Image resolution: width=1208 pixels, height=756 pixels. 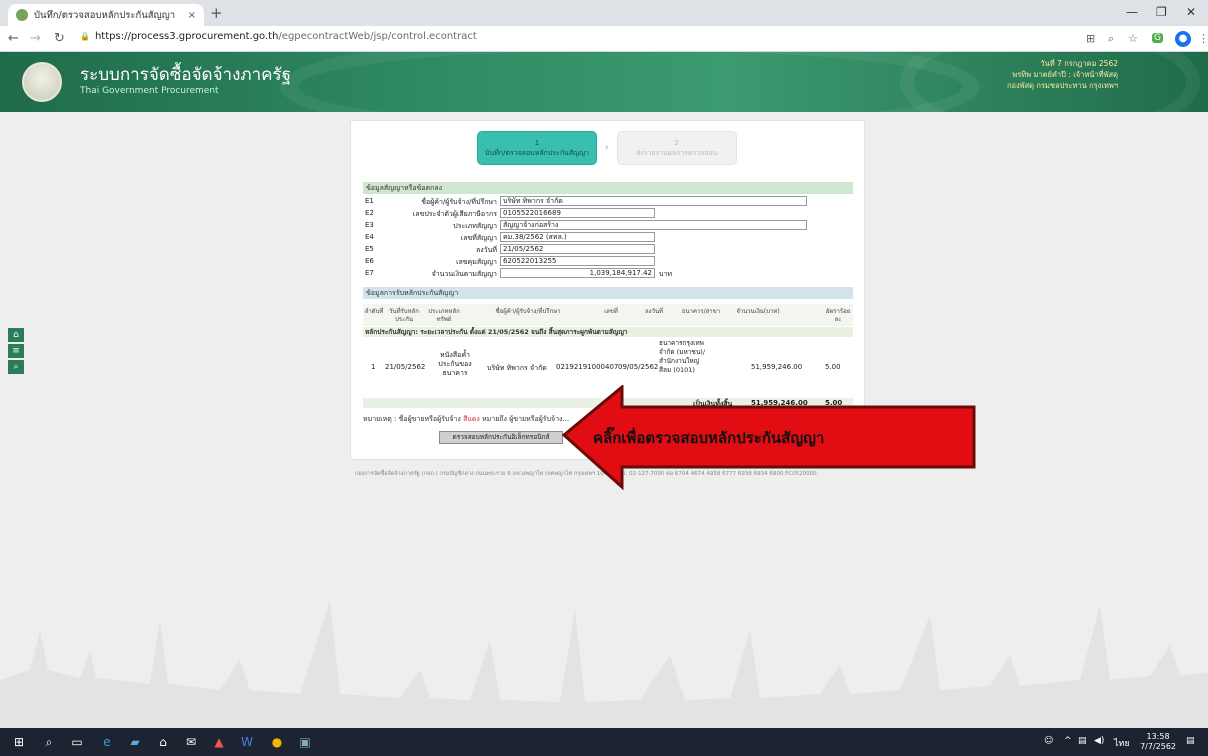 What do you see at coordinates (577, 237) in the screenshot?
I see `contract-number-field: คม.38/2562 (สทล.)` at bounding box center [577, 237].